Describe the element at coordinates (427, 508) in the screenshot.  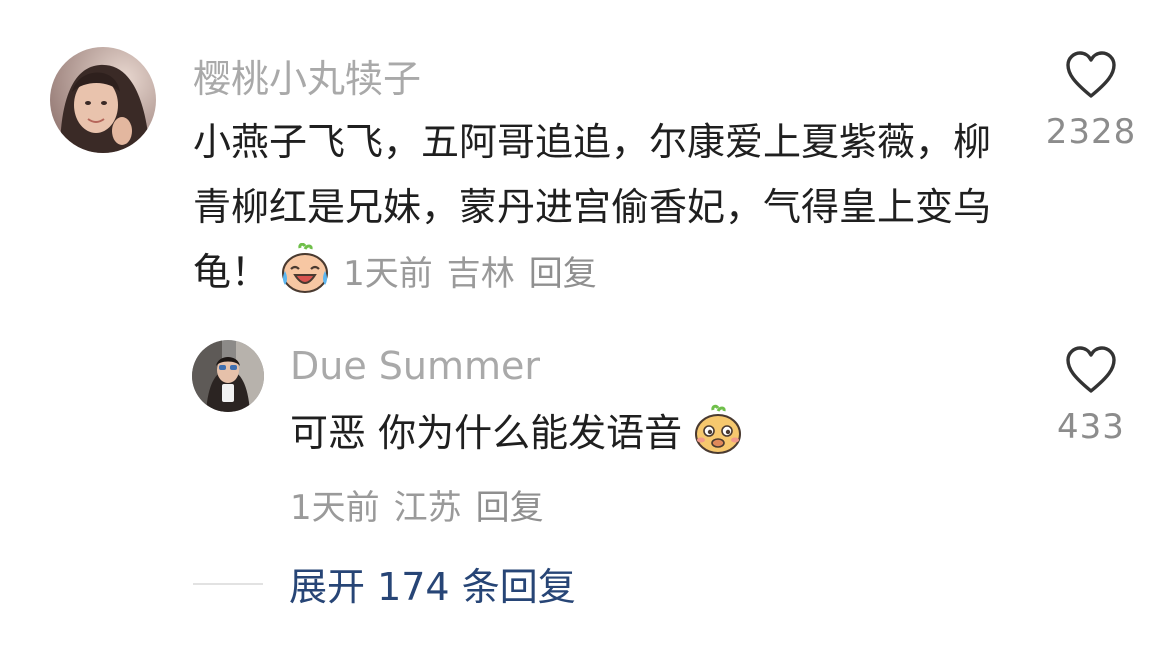
I see `reply-location: 江苏` at that location.